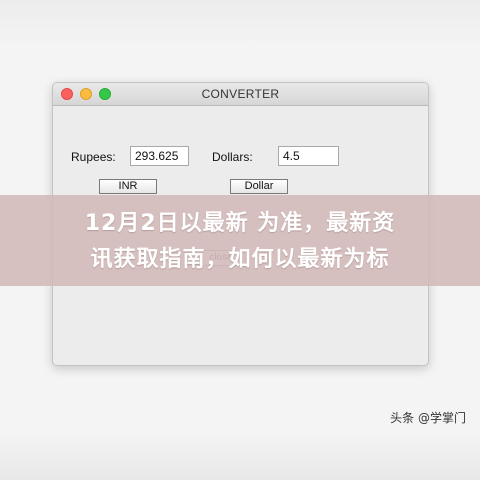 This screenshot has height=480, width=480. I want to click on dollars-label: Dollars:, so click(232, 157).